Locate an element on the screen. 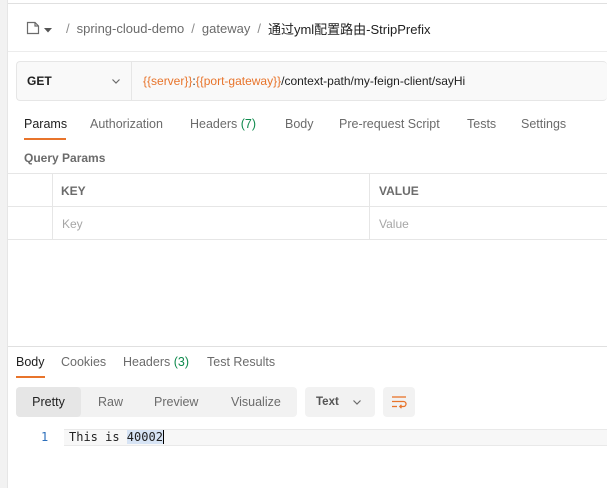  view-raw-button: Raw is located at coordinates (110, 402).